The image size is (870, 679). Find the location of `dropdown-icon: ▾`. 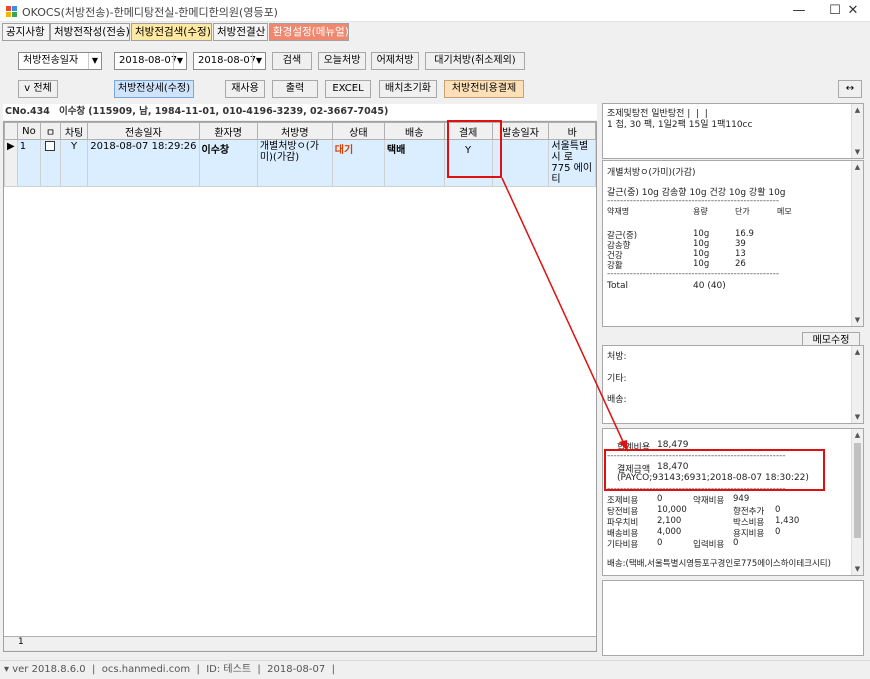

dropdown-icon: ▾ is located at coordinates (6, 669).